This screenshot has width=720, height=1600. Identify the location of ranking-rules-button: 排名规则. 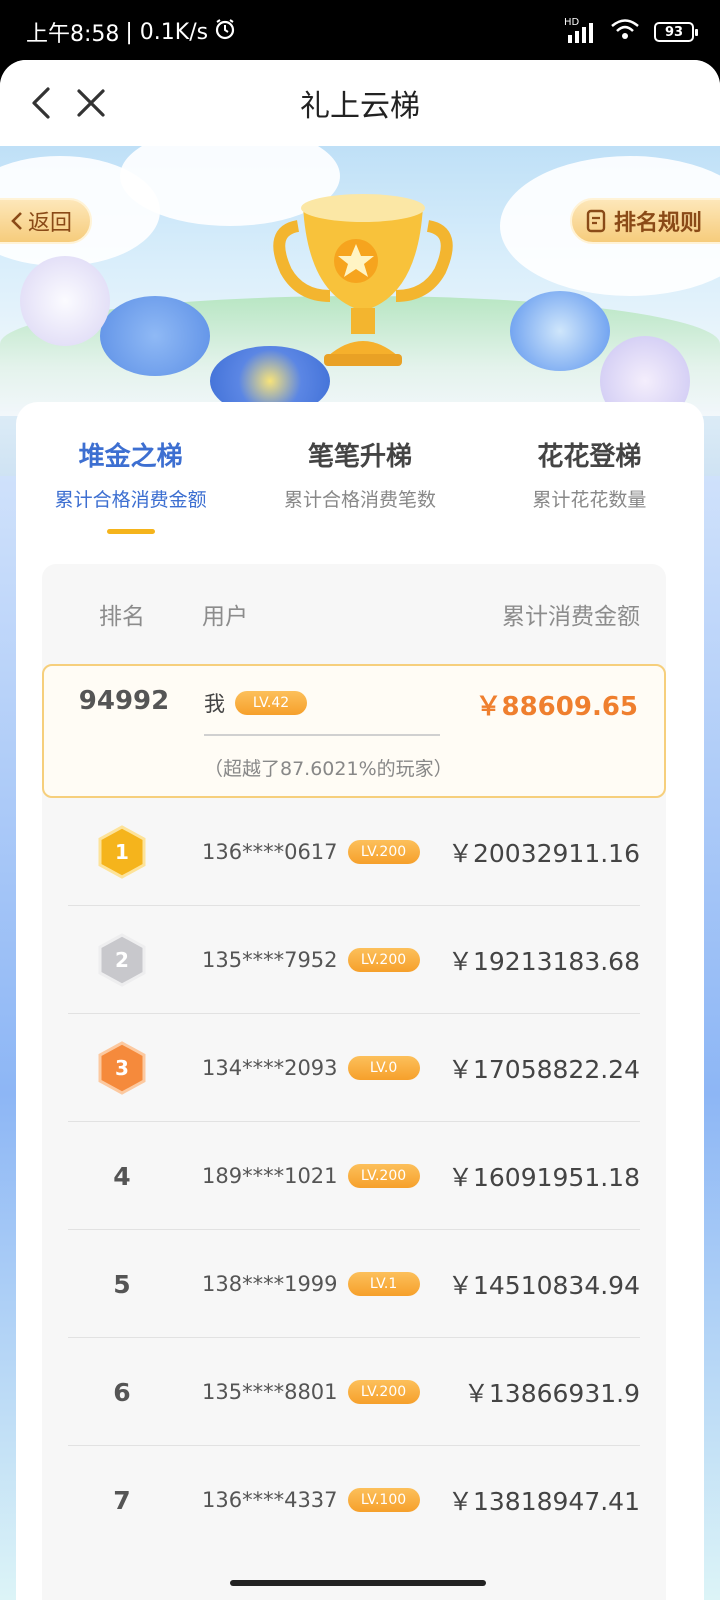
(644, 221).